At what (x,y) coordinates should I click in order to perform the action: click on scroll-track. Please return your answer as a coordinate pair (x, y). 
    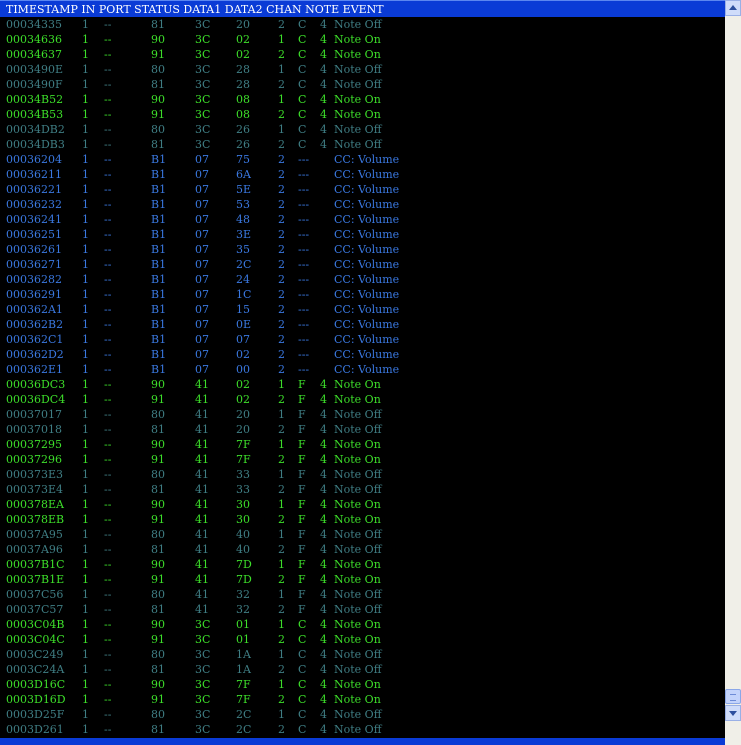
    Looking at the image, I should click on (733, 372).